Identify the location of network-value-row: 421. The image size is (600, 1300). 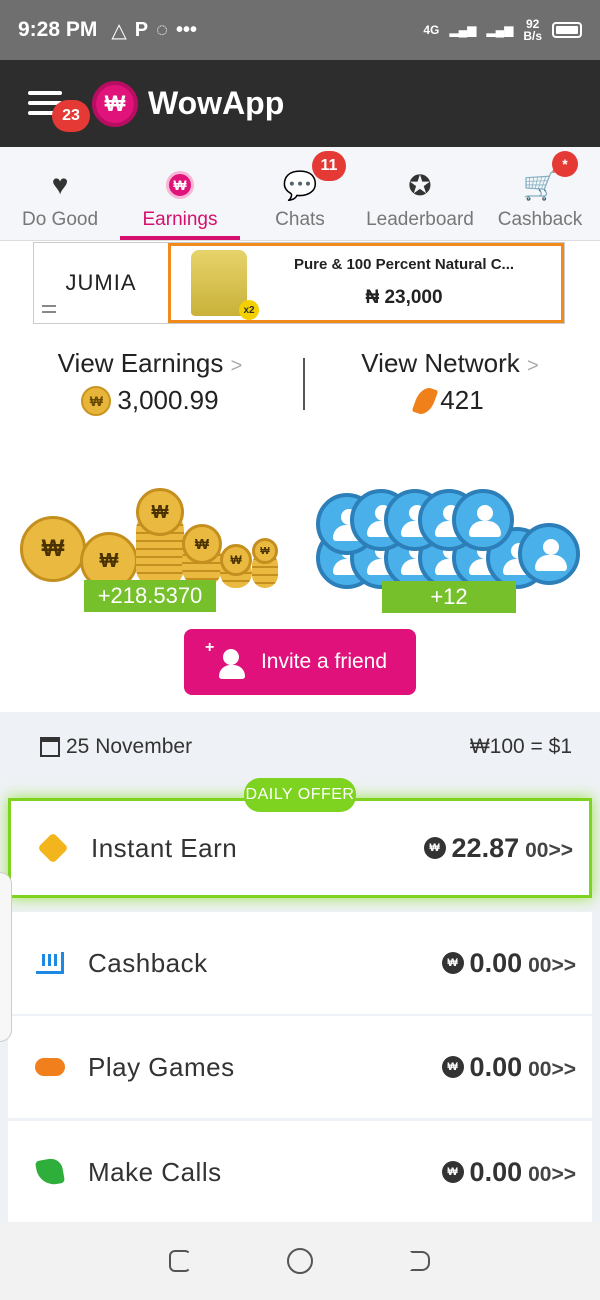
(448, 400).